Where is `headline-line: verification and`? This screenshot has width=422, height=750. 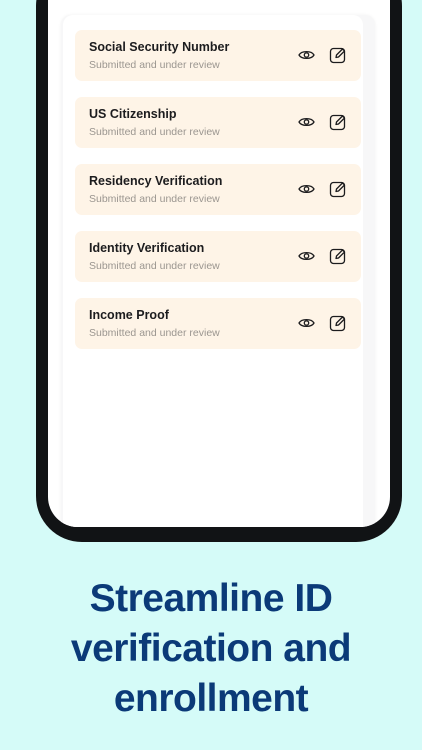 headline-line: verification and is located at coordinates (211, 648).